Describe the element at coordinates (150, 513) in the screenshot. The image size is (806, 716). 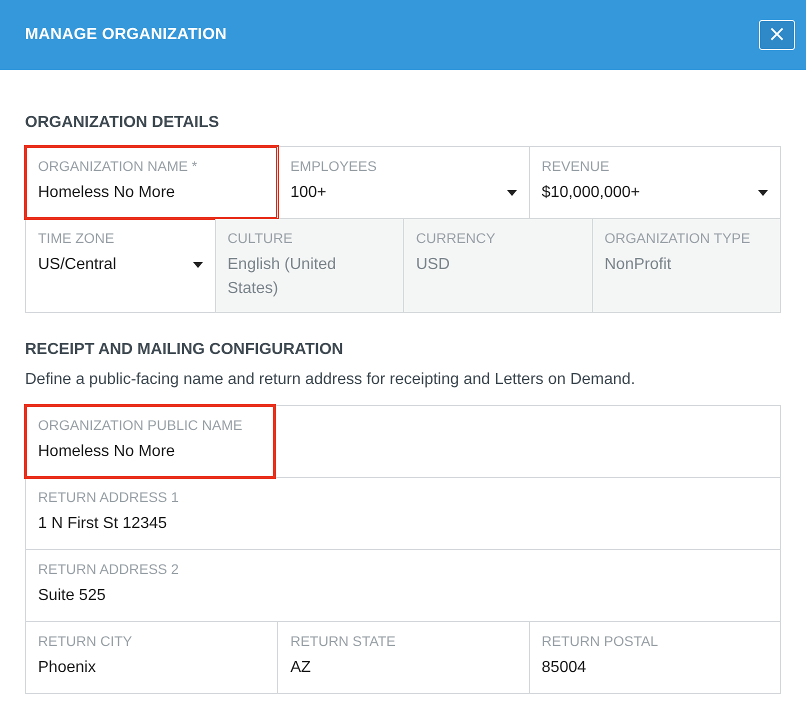
I see `input-field: RETURN ADDRESS 1 1 N First St 12345` at that location.